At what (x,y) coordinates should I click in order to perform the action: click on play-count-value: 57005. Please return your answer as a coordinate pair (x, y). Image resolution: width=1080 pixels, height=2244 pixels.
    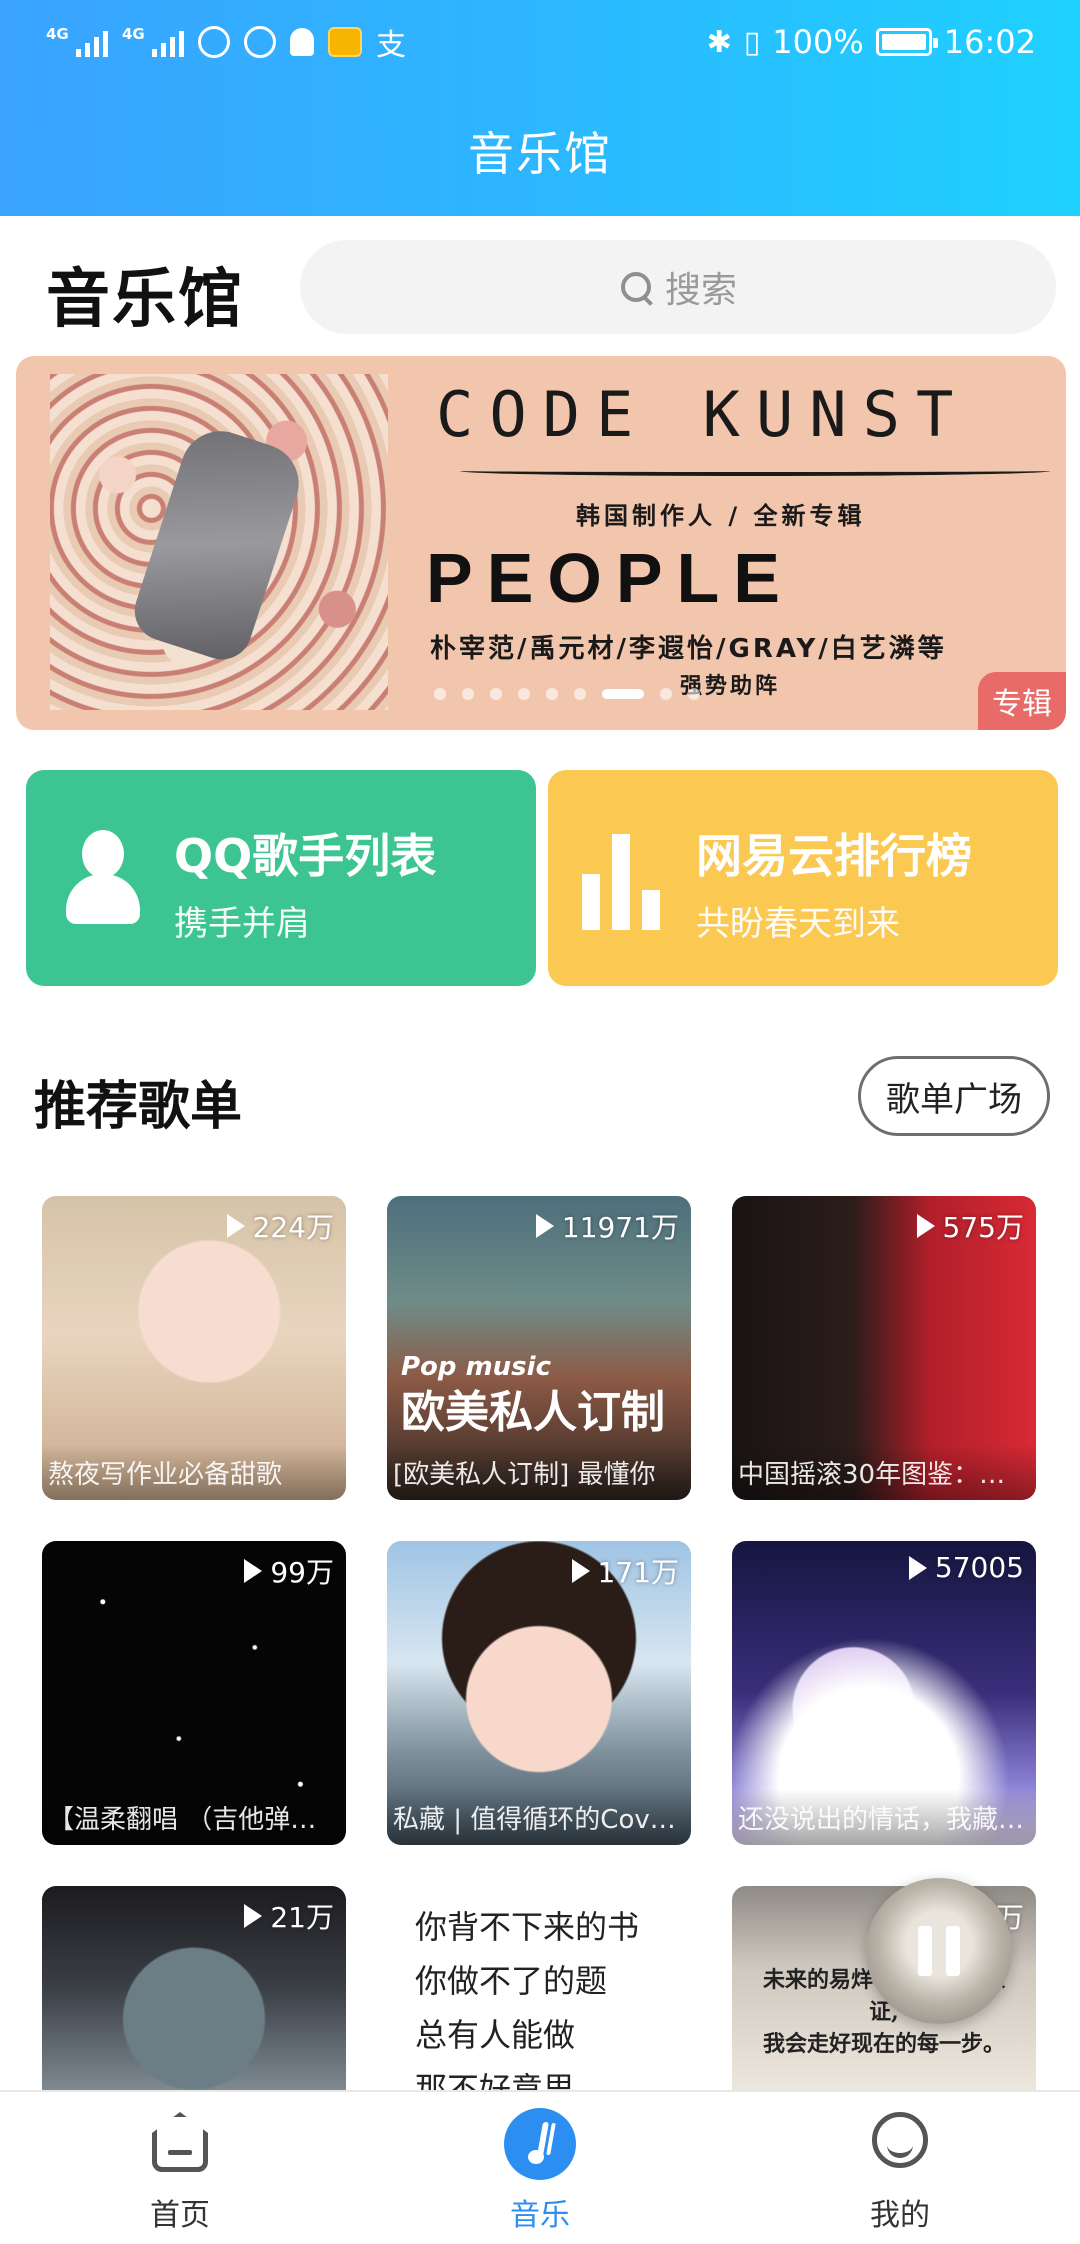
    Looking at the image, I should click on (979, 1567).